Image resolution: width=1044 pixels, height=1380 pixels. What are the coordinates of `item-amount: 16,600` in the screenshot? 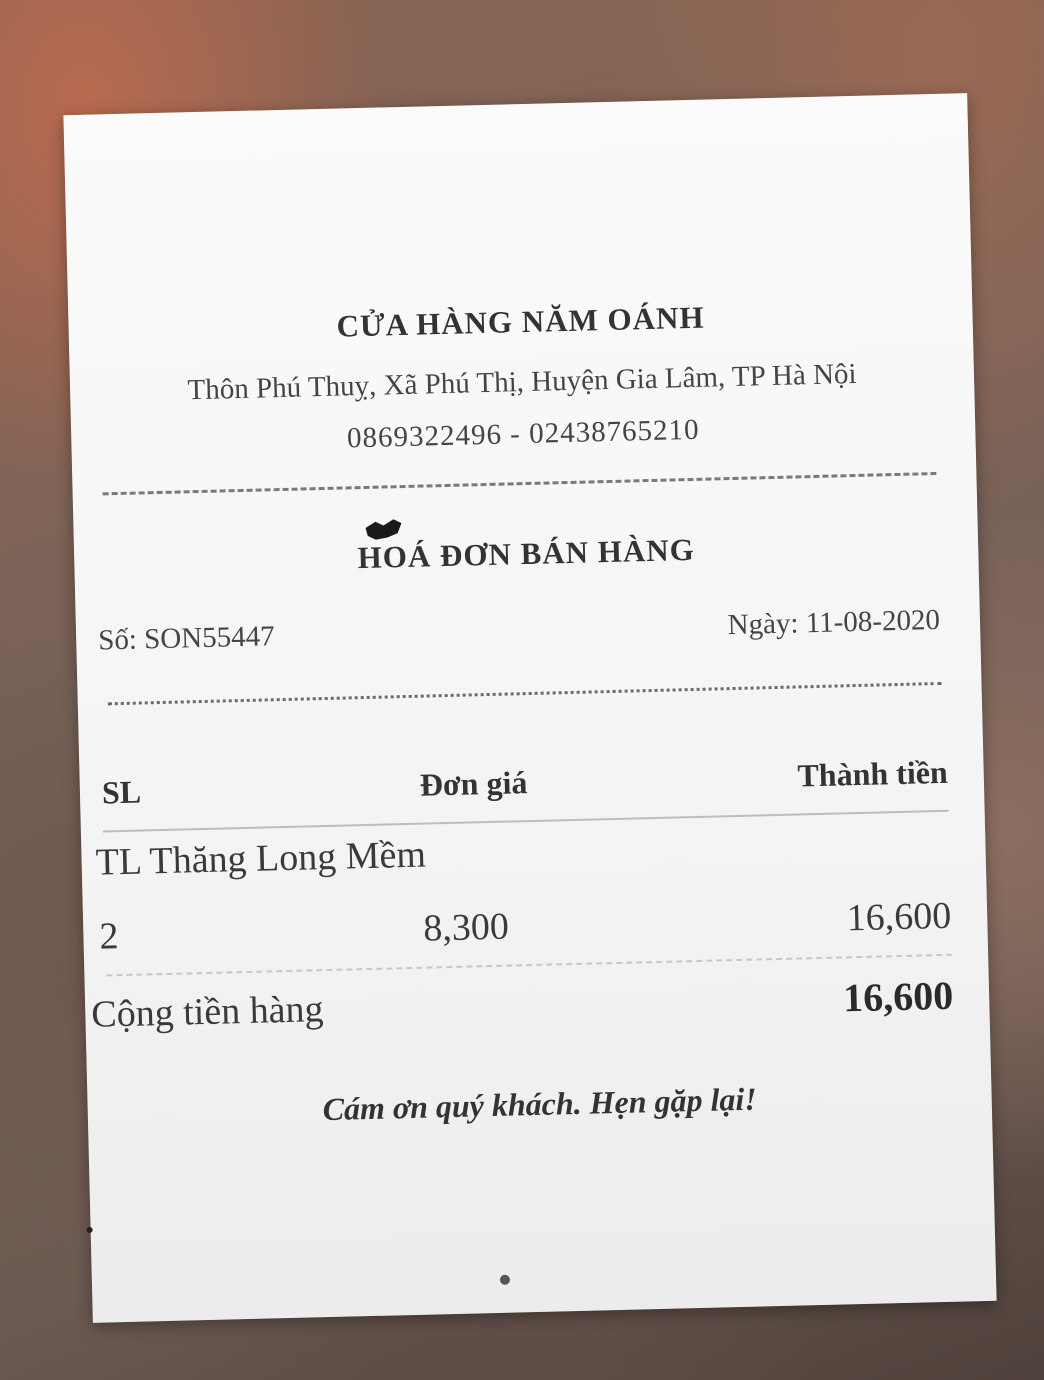 It's located at (899, 917).